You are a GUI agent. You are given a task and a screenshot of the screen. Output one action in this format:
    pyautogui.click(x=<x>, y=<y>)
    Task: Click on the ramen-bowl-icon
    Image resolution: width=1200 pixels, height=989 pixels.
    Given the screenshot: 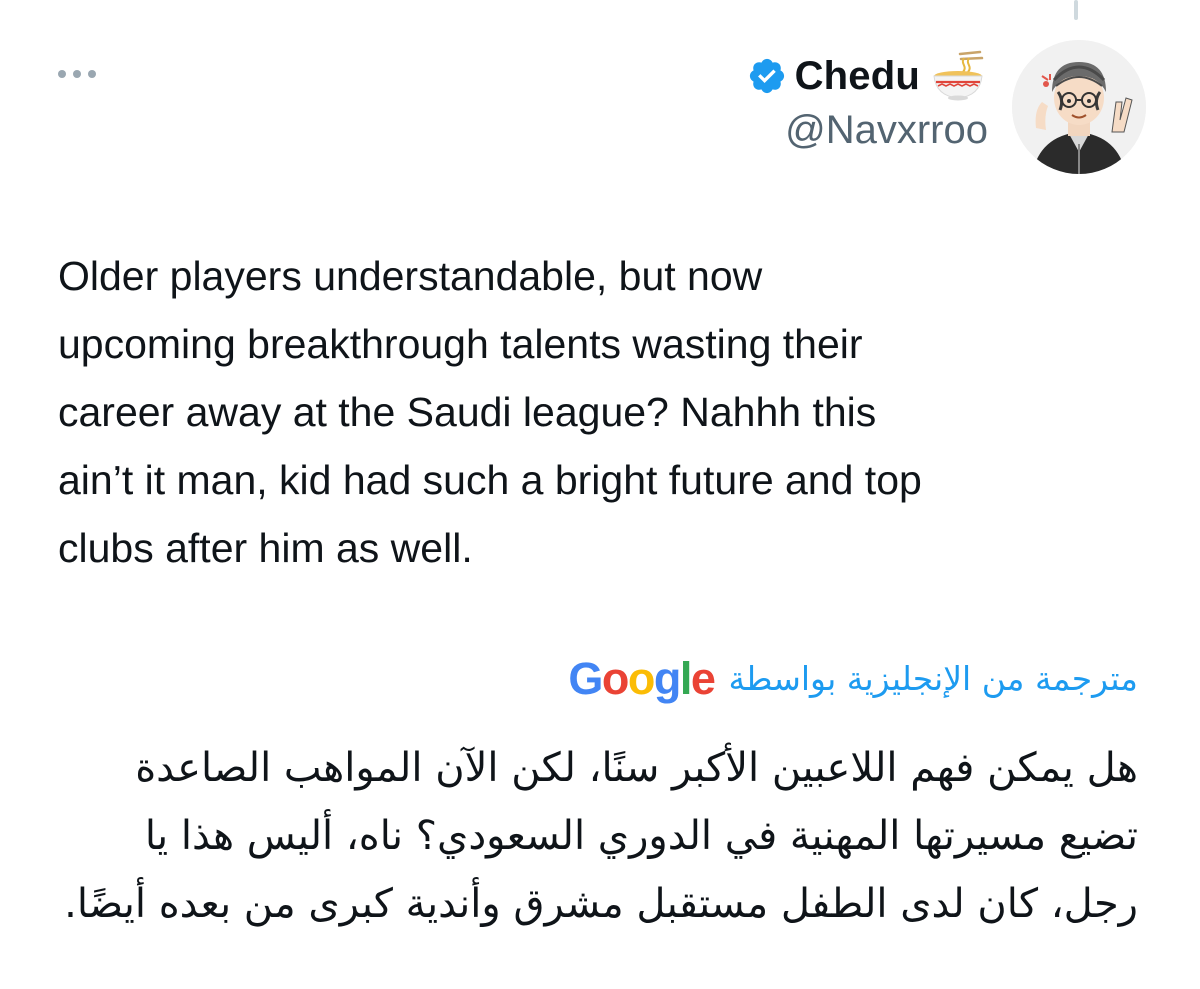 What is the action you would take?
    pyautogui.click(x=958, y=75)
    